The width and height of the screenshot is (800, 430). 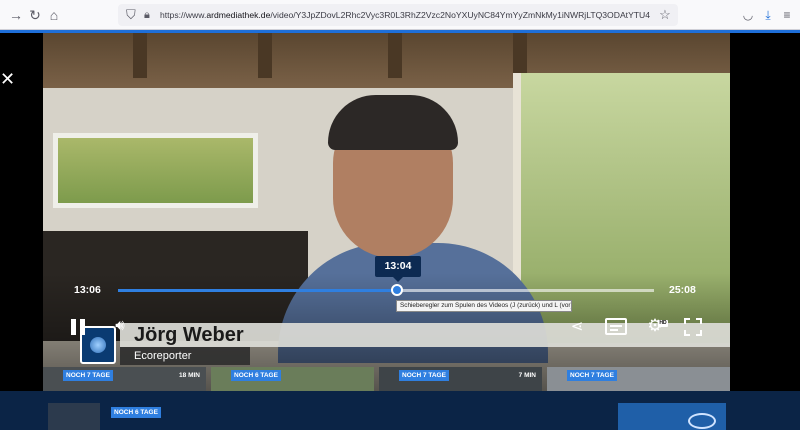 What do you see at coordinates (665, 15) in the screenshot?
I see `bookmark-star-icon: ☆` at bounding box center [665, 15].